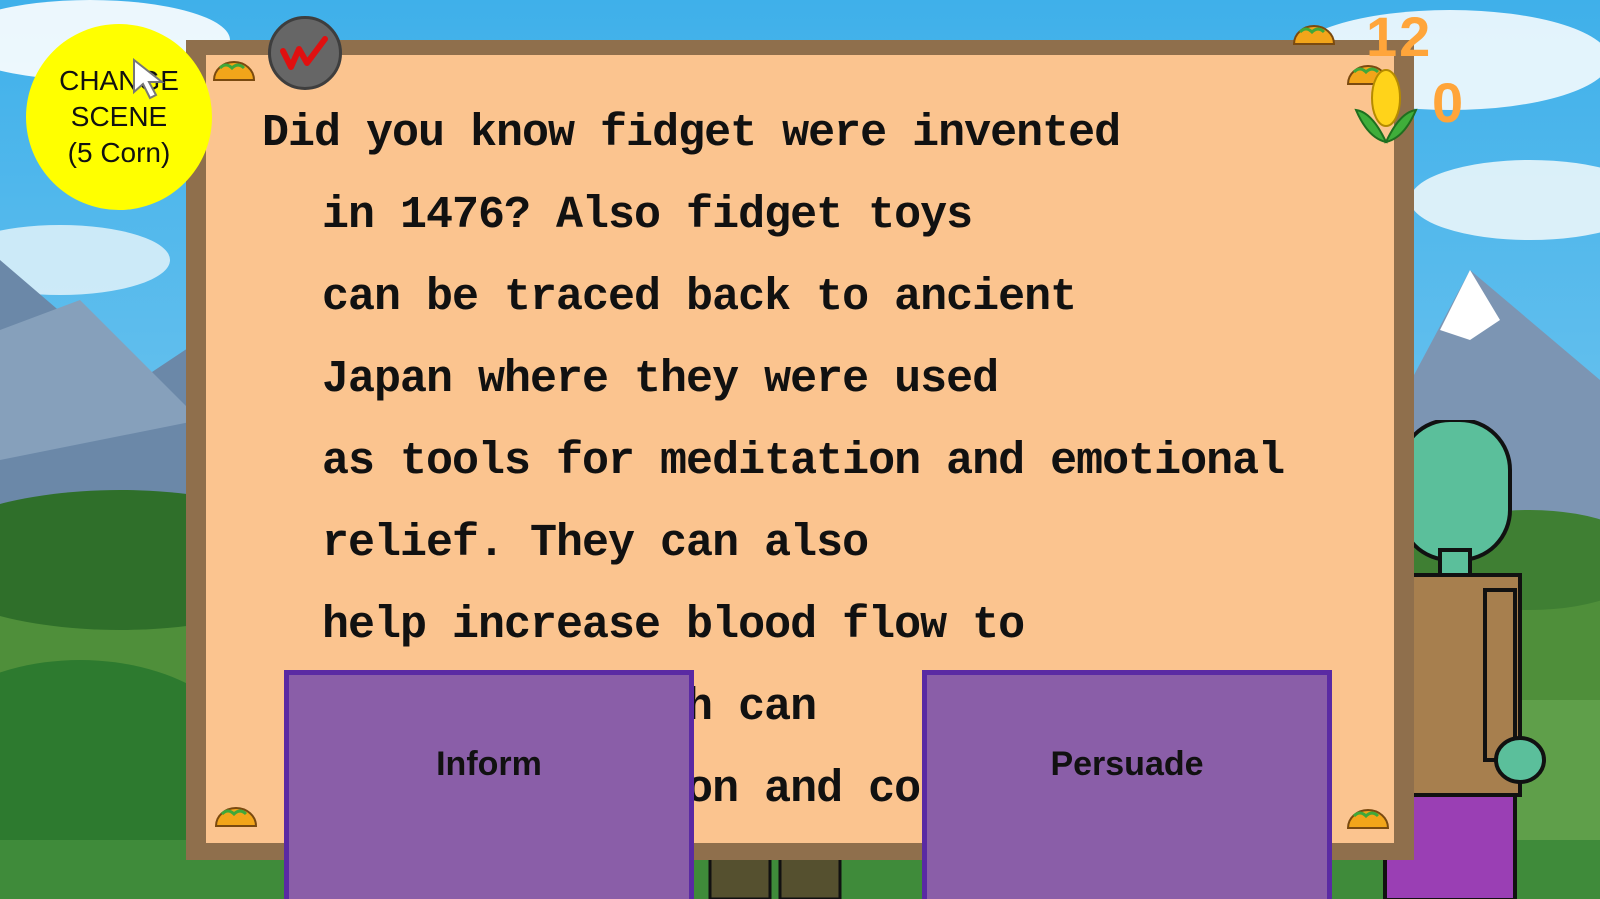 This screenshot has width=1600, height=899. Describe the element at coordinates (691, 133) in the screenshot. I see `fact-line: Did you know fidget were invented` at that location.